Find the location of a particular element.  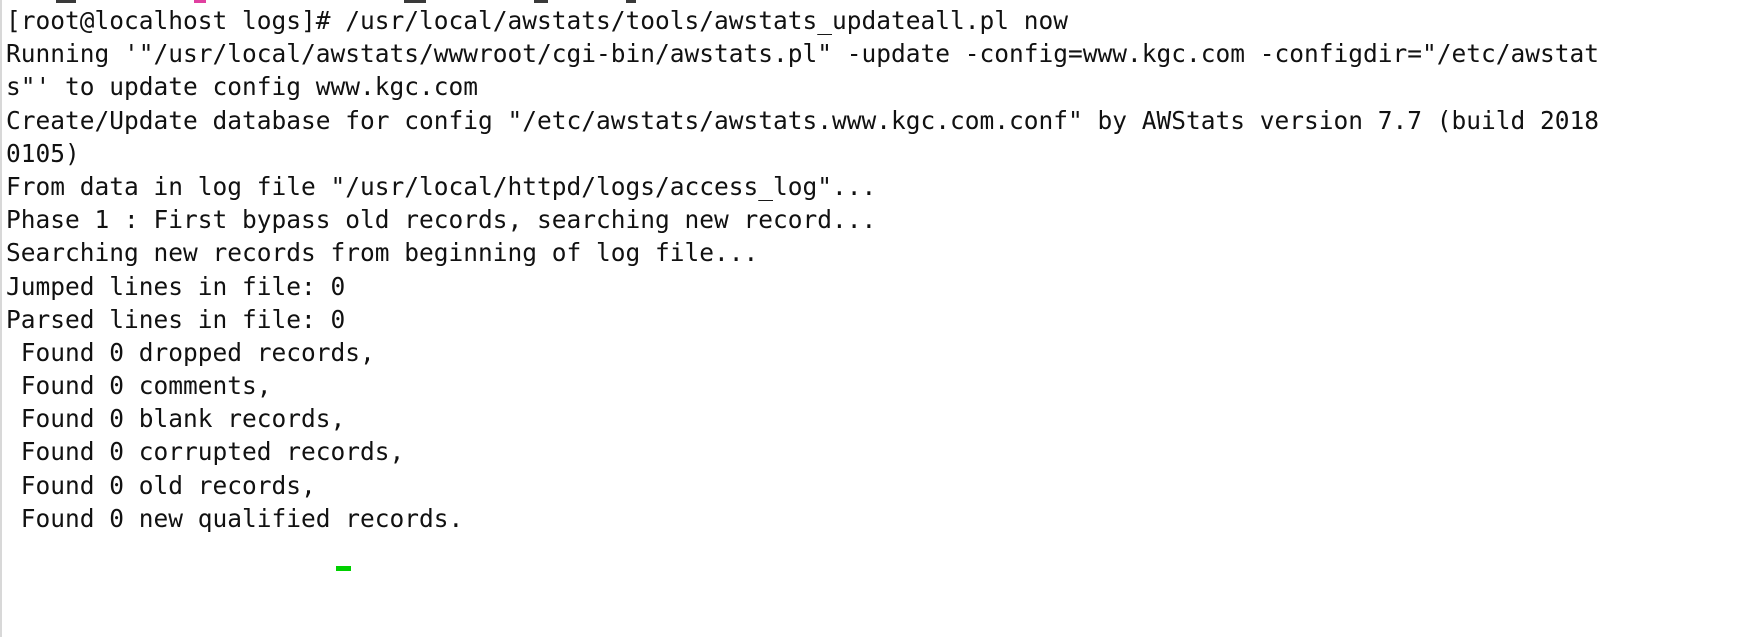

output-line: Jumped lines in file: 0 is located at coordinates (176, 286).